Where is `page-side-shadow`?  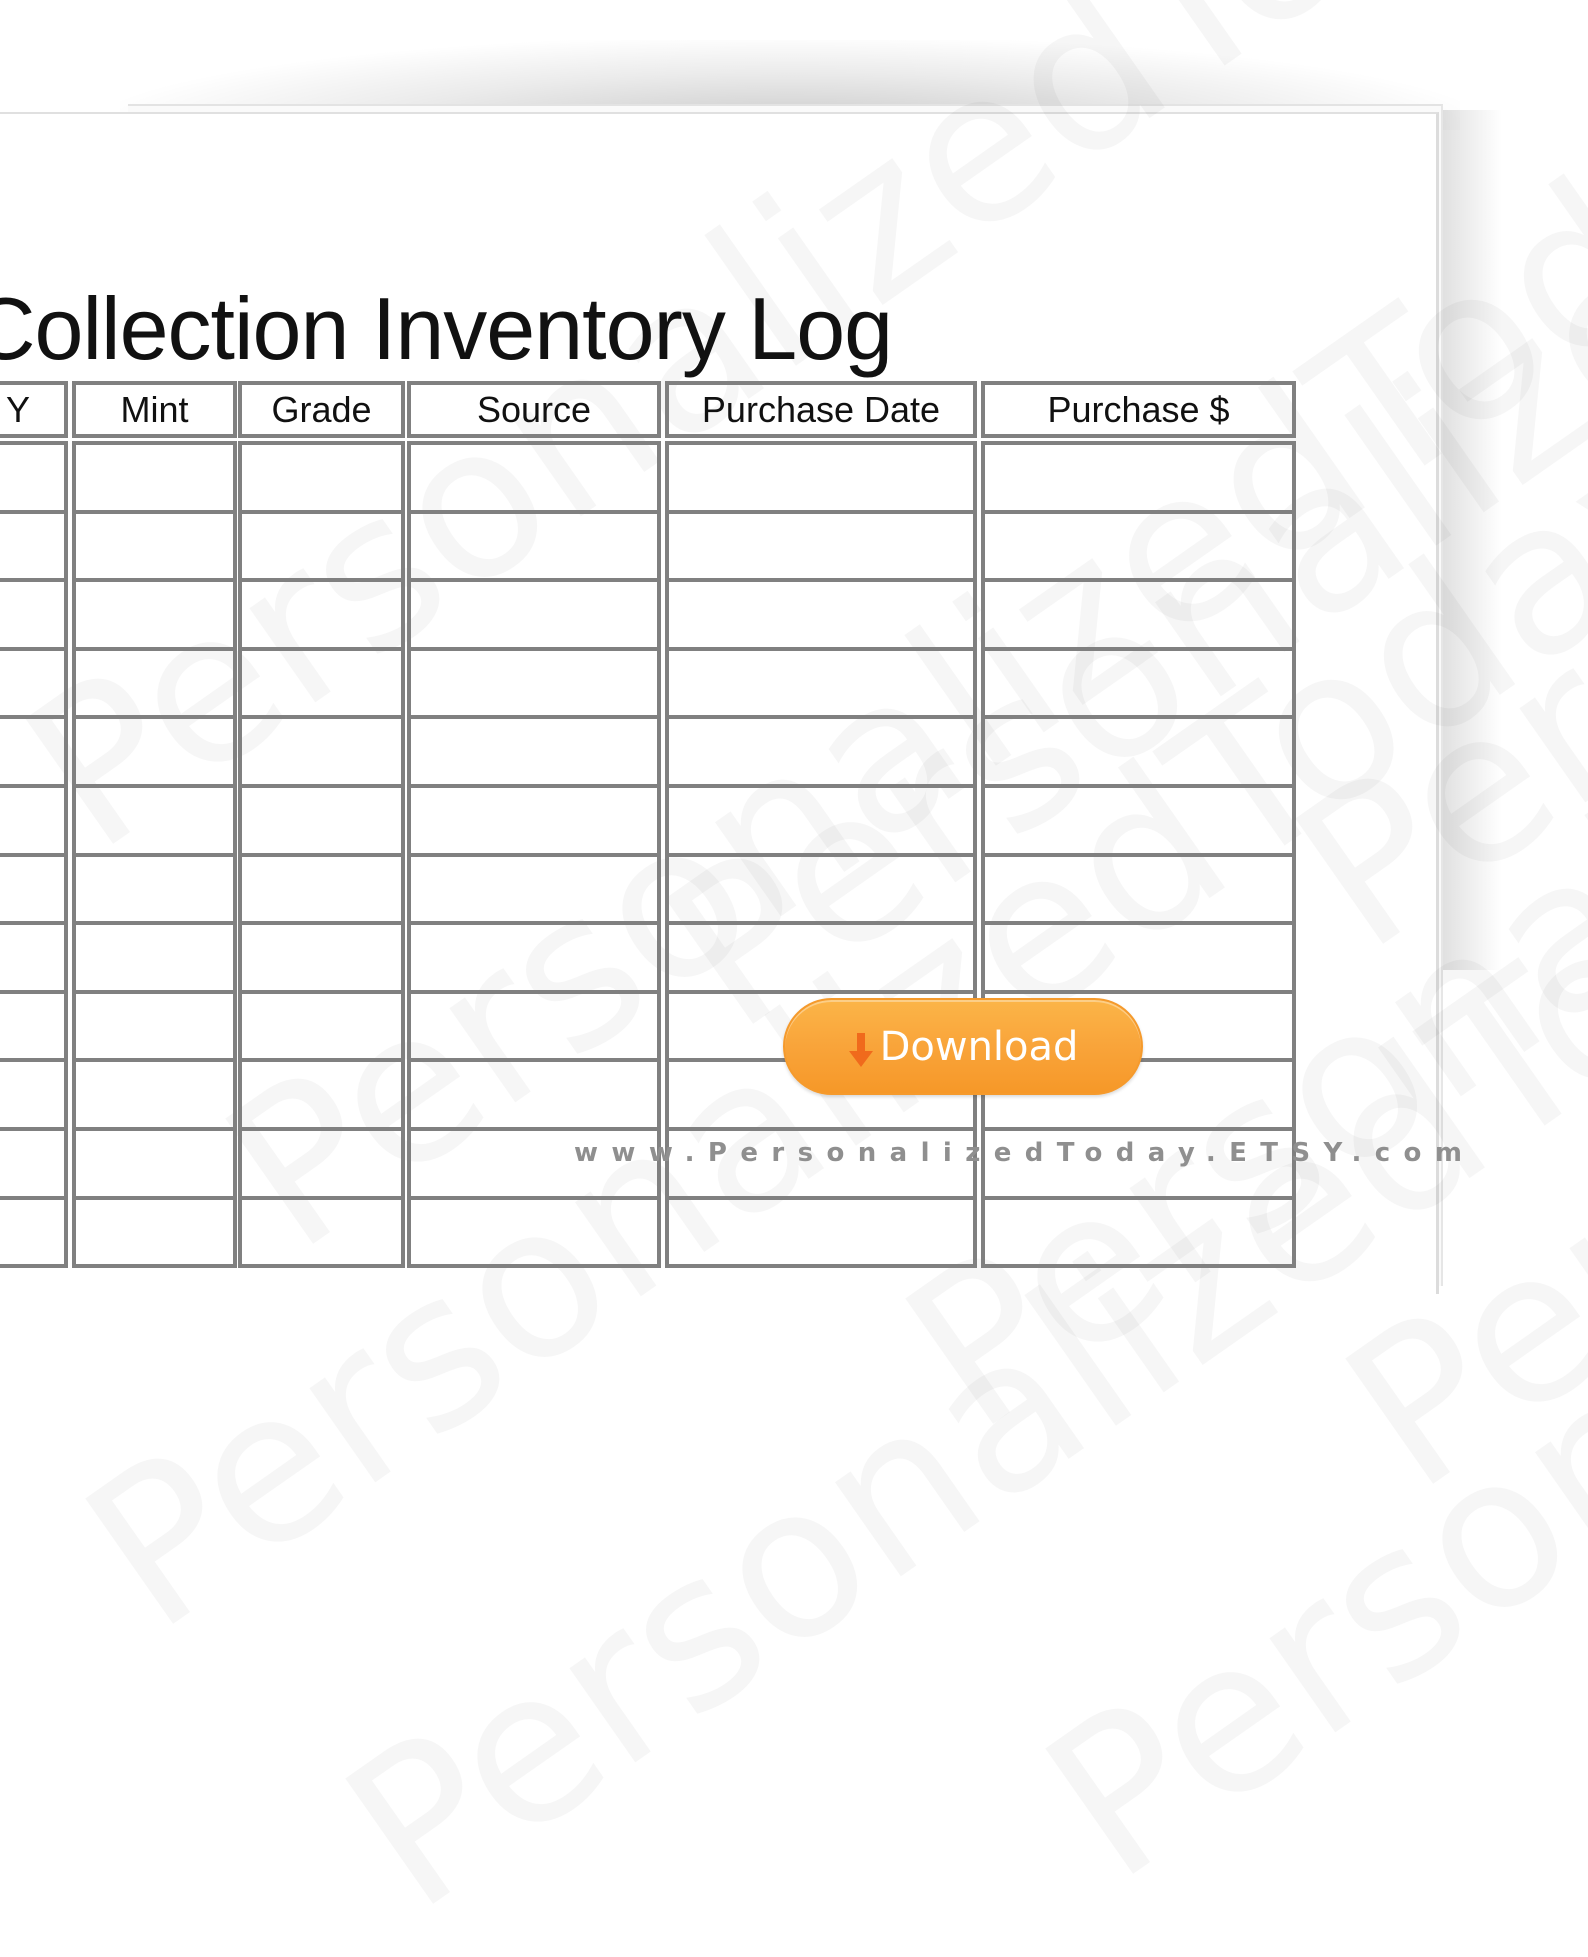
page-side-shadow is located at coordinates (1472, 540).